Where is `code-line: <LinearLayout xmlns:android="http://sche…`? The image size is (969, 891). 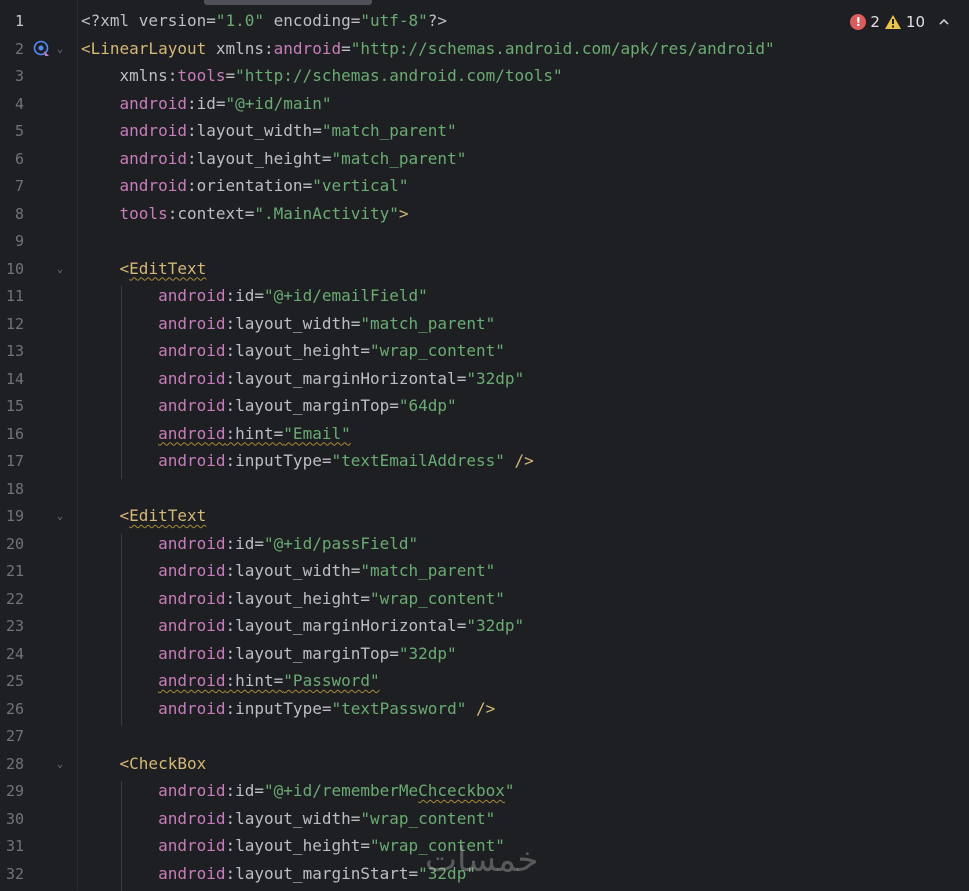 code-line: <LinearLayout xmlns:android="http://sche… is located at coordinates (428, 49).